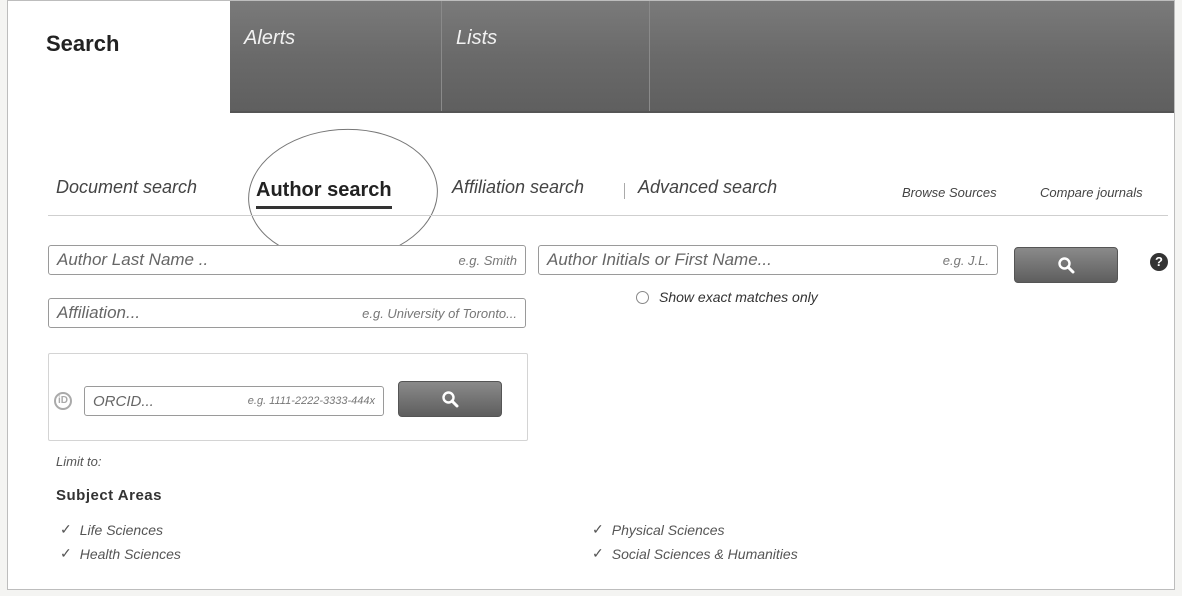 Image resolution: width=1182 pixels, height=596 pixels. What do you see at coordinates (336, 56) in the screenshot?
I see `tab-alerts: Alerts` at bounding box center [336, 56].